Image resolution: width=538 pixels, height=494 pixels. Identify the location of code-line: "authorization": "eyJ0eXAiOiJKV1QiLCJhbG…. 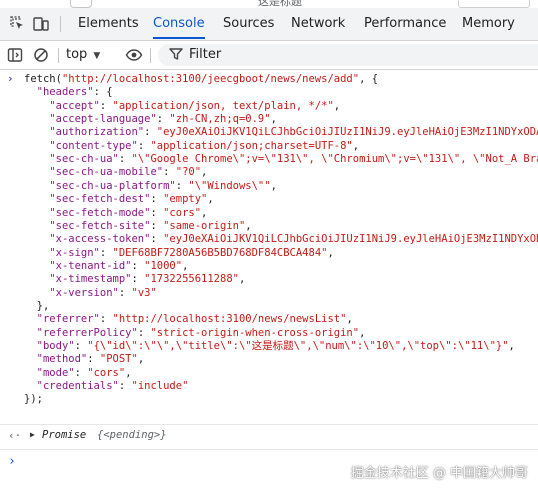
(269, 132).